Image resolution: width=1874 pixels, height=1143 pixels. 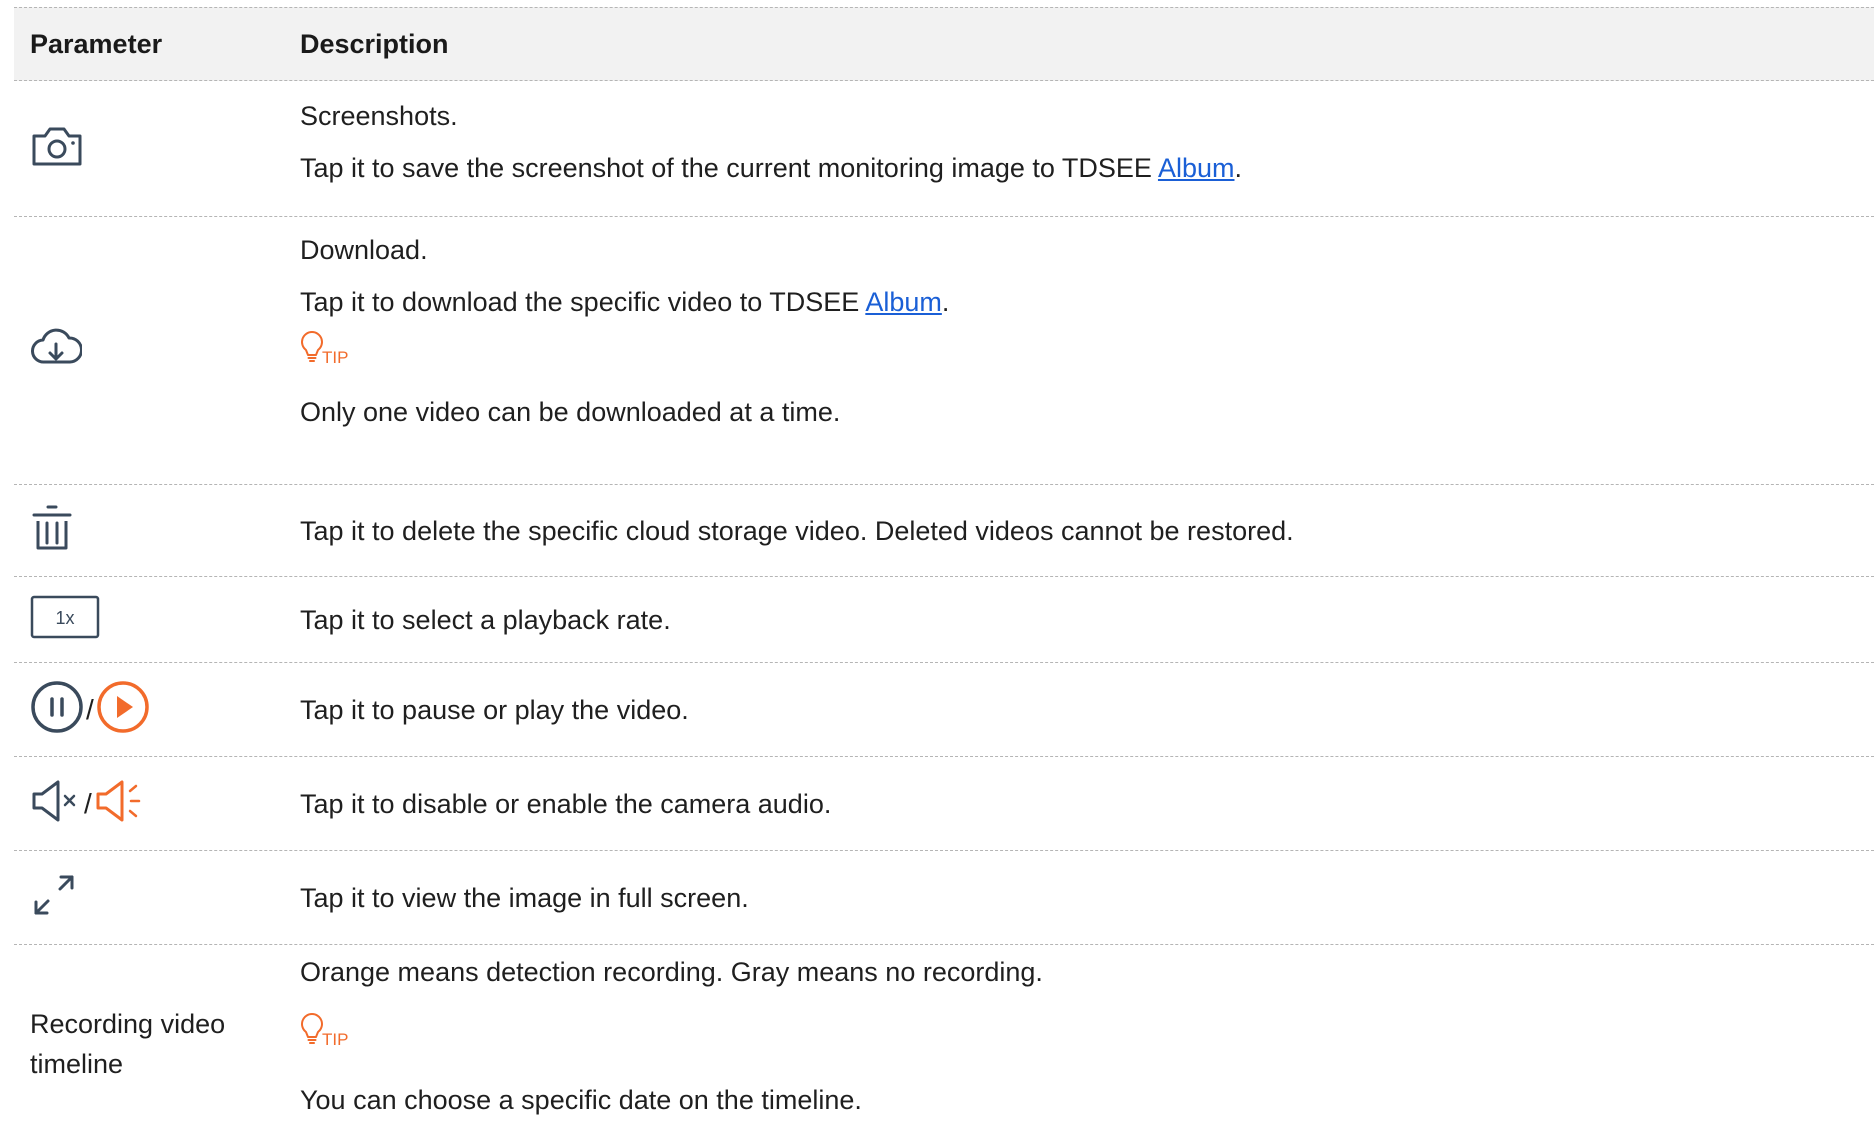 What do you see at coordinates (944, 710) in the screenshot?
I see `table-row: / Tap it to pause or play the video.` at bounding box center [944, 710].